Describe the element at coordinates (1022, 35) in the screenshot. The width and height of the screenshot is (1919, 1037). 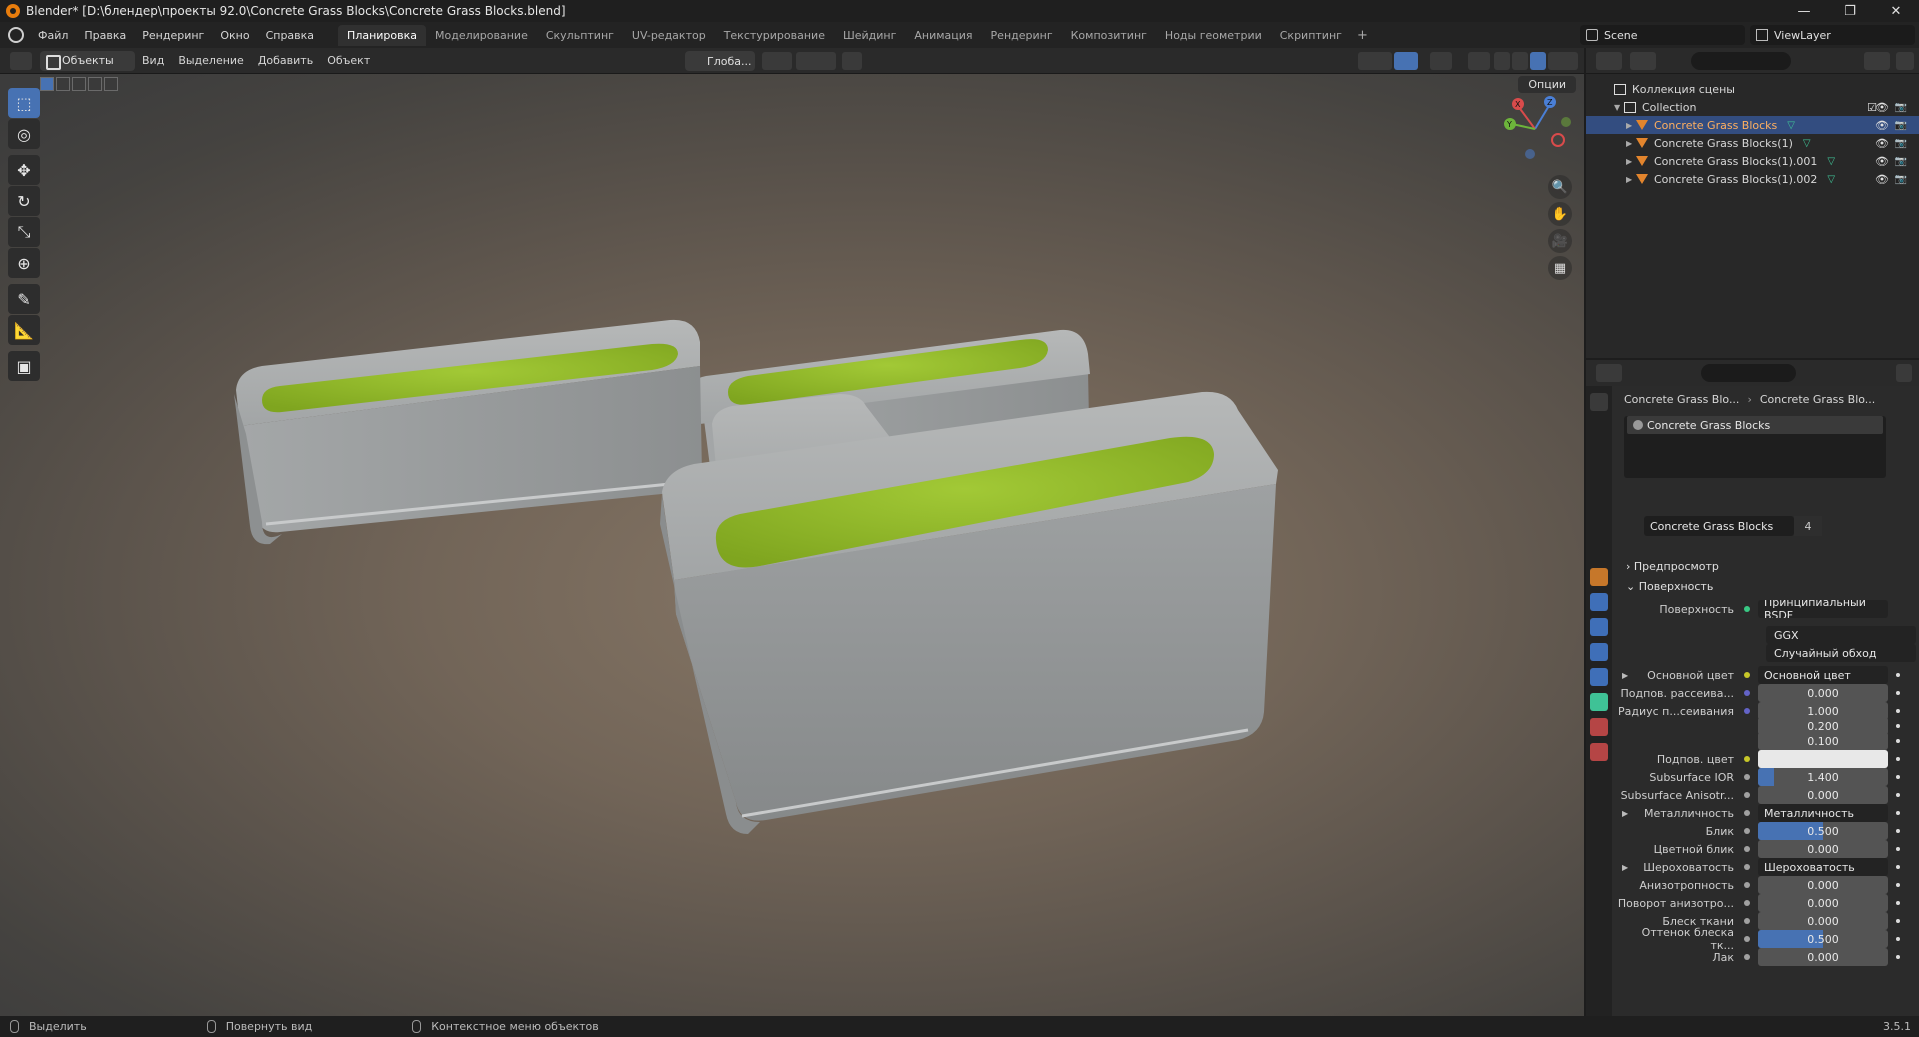
I see `tab-rendering: Рендеринг` at that location.